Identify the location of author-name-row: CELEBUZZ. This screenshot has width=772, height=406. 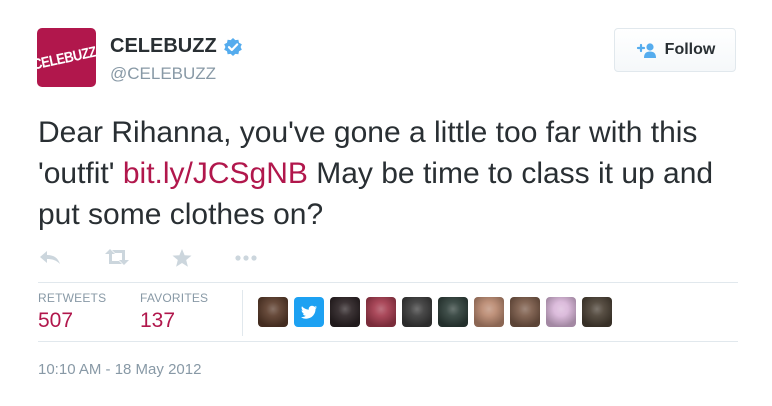
(176, 46).